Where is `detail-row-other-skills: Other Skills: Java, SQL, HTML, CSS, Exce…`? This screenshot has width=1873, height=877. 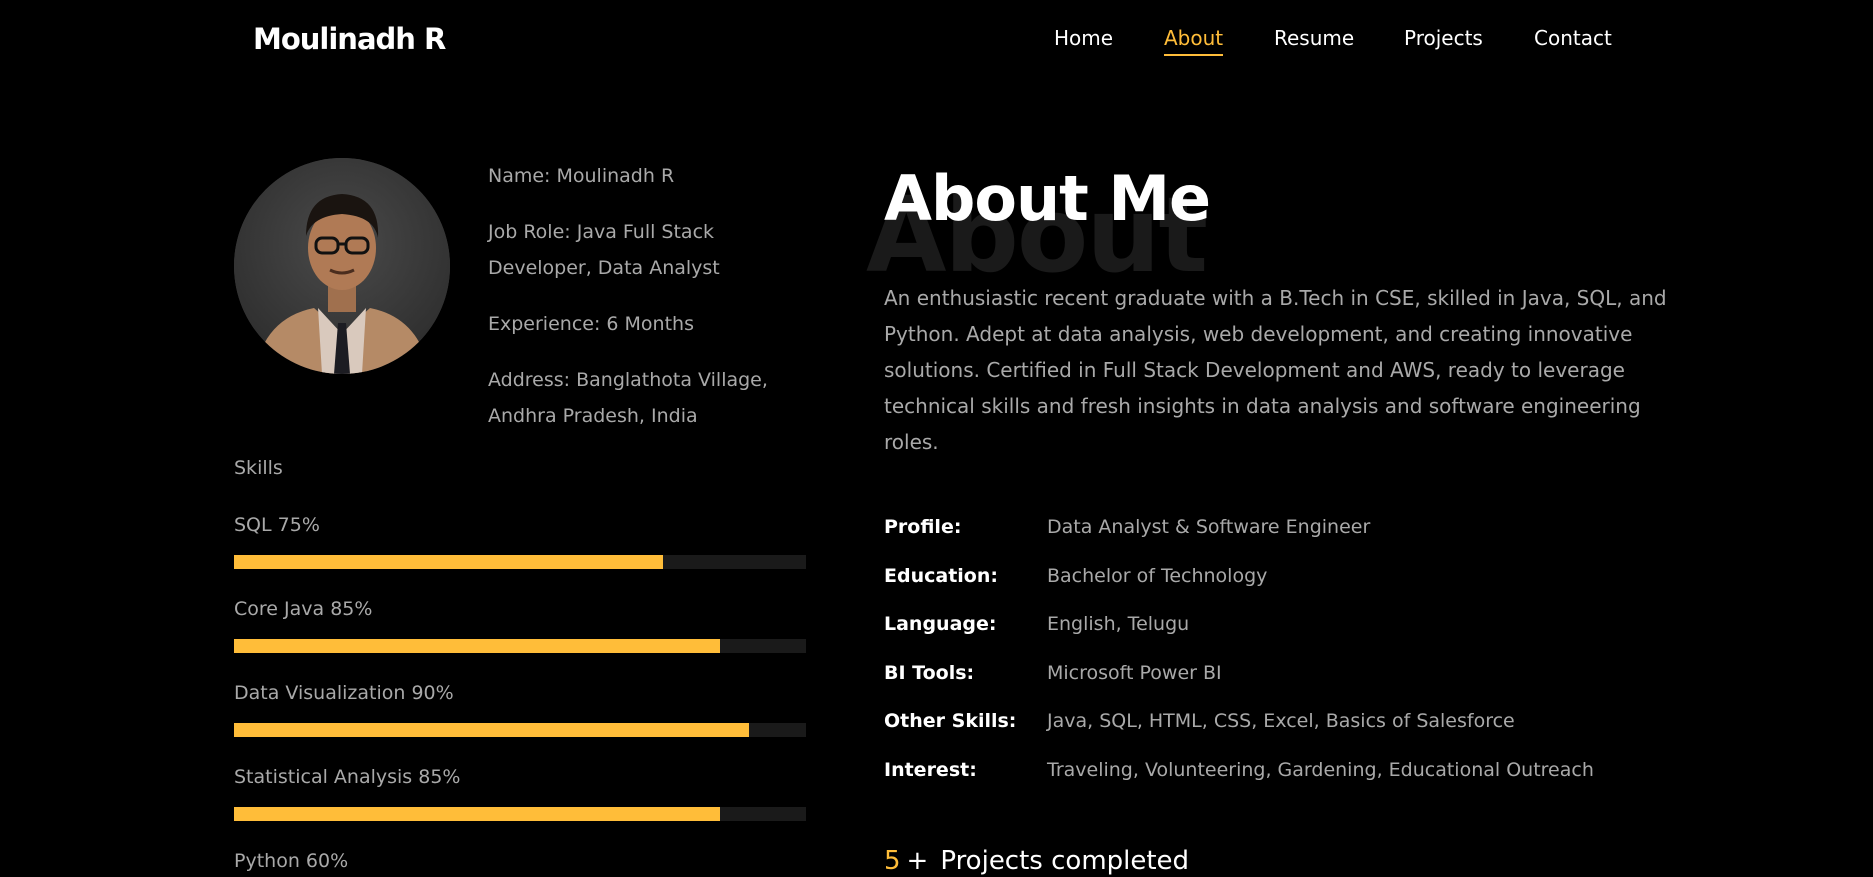 detail-row-other-skills: Other Skills: Java, SQL, HTML, CSS, Exce… is located at coordinates (1284, 725).